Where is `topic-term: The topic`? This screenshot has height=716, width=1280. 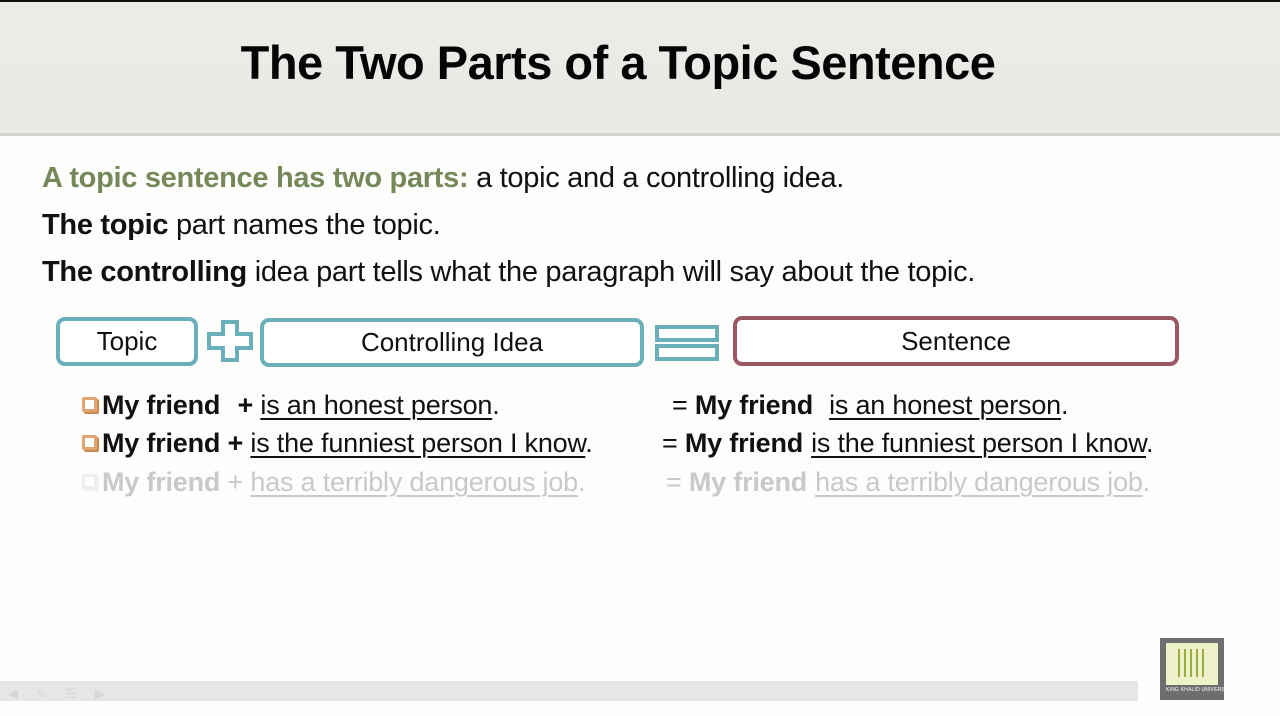
topic-term: The topic is located at coordinates (105, 225).